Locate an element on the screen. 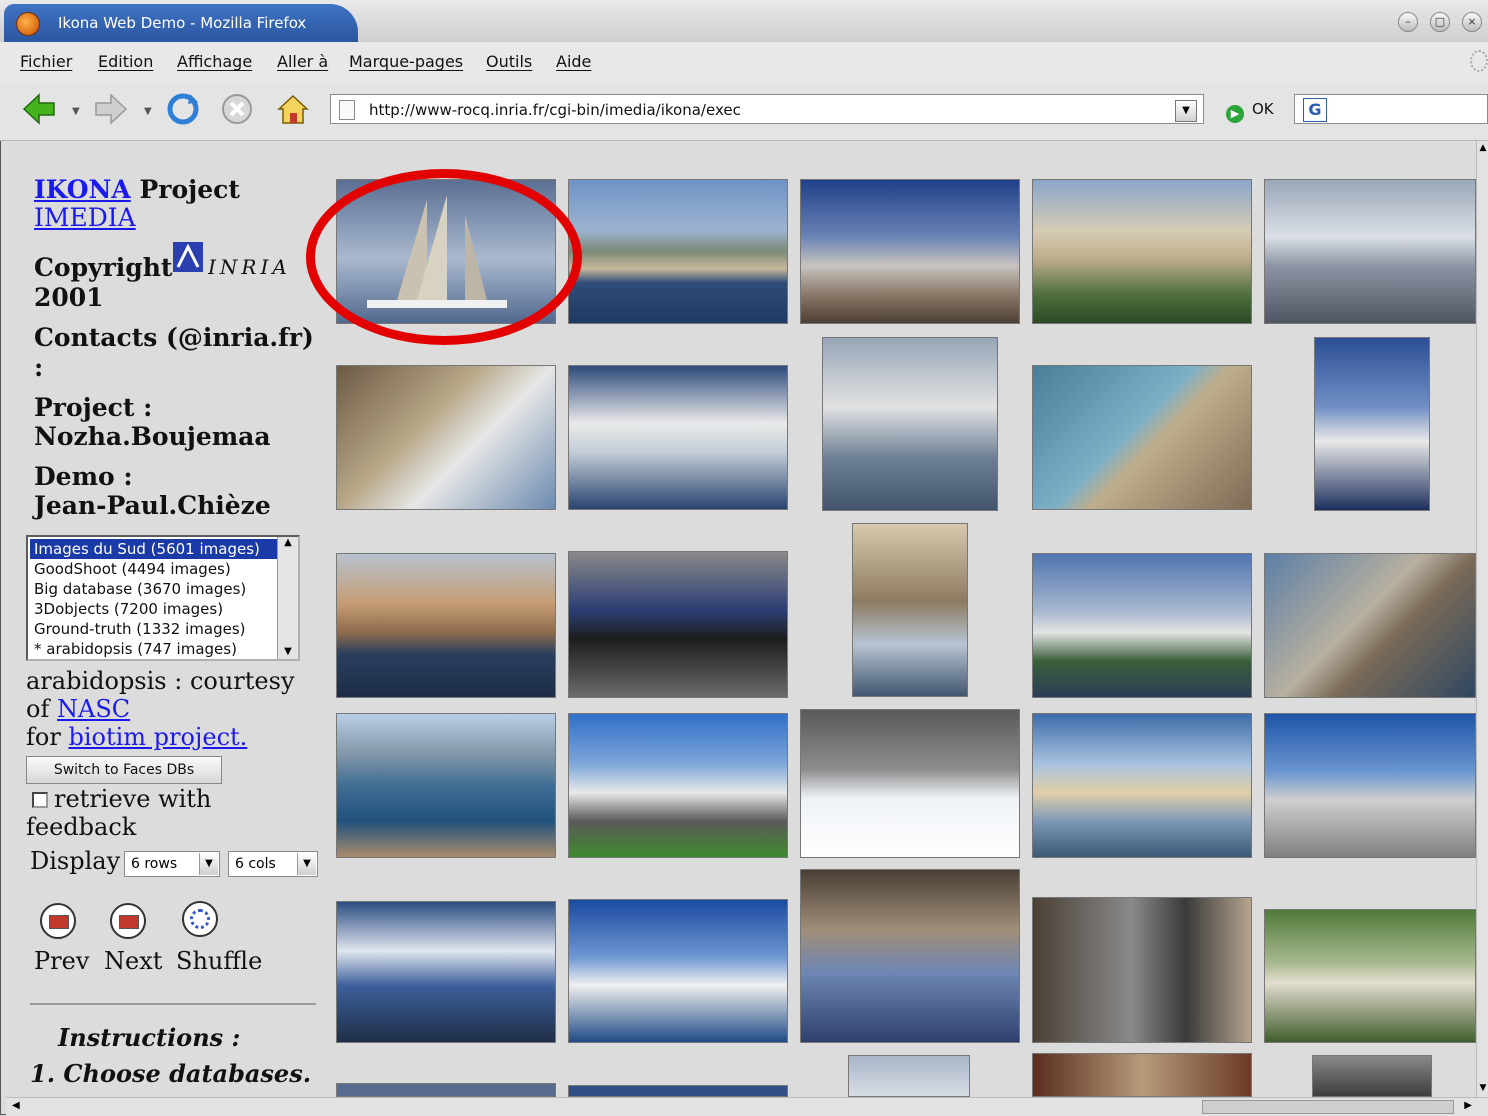 The width and height of the screenshot is (1488, 1116). horizontal-scrollbar: ◀ ▶ is located at coordinates (747, 1106).